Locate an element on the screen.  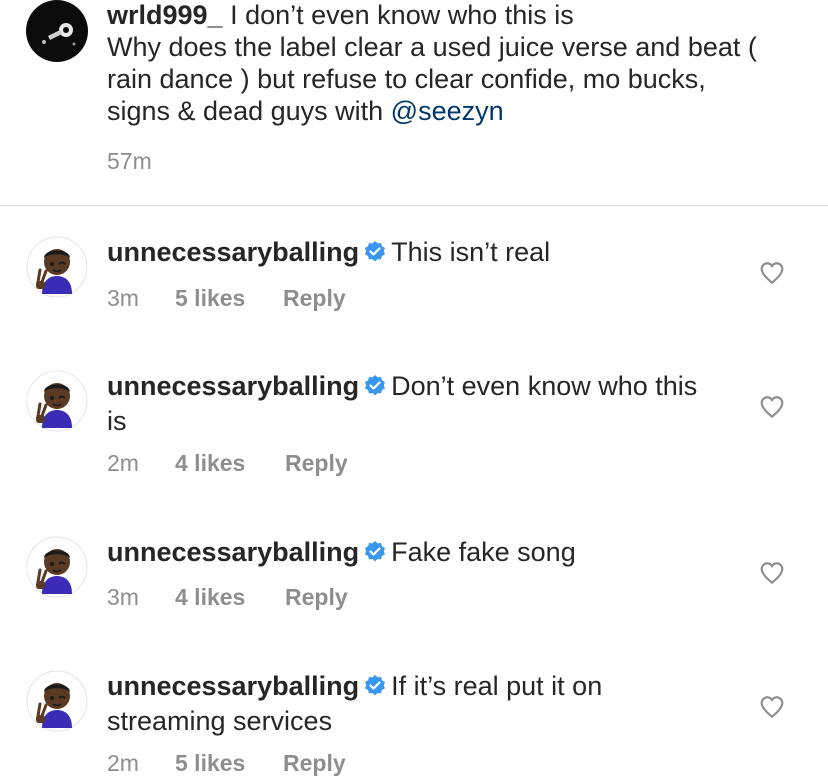
parent-username: wrld999_ is located at coordinates (165, 15).